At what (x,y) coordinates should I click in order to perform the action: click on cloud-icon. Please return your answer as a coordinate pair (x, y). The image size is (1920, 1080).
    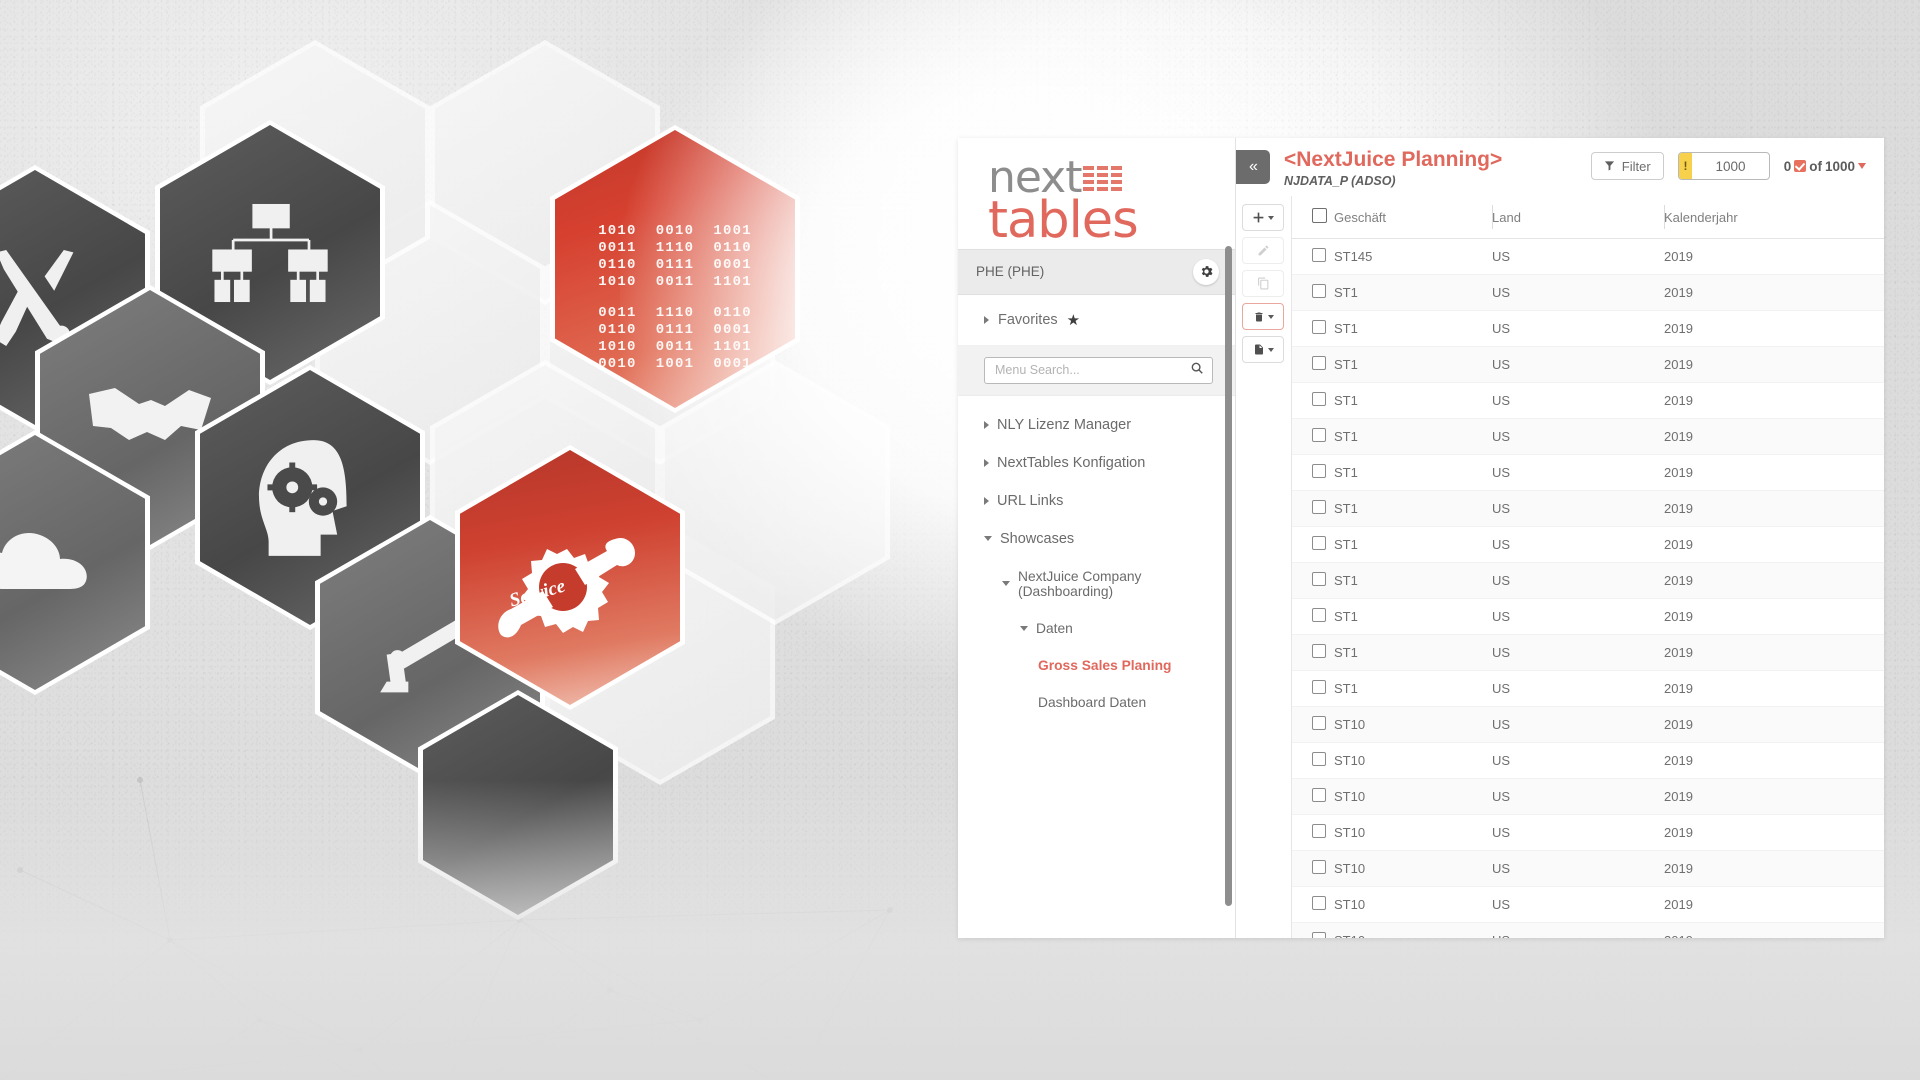
    Looking at the image, I should click on (43, 560).